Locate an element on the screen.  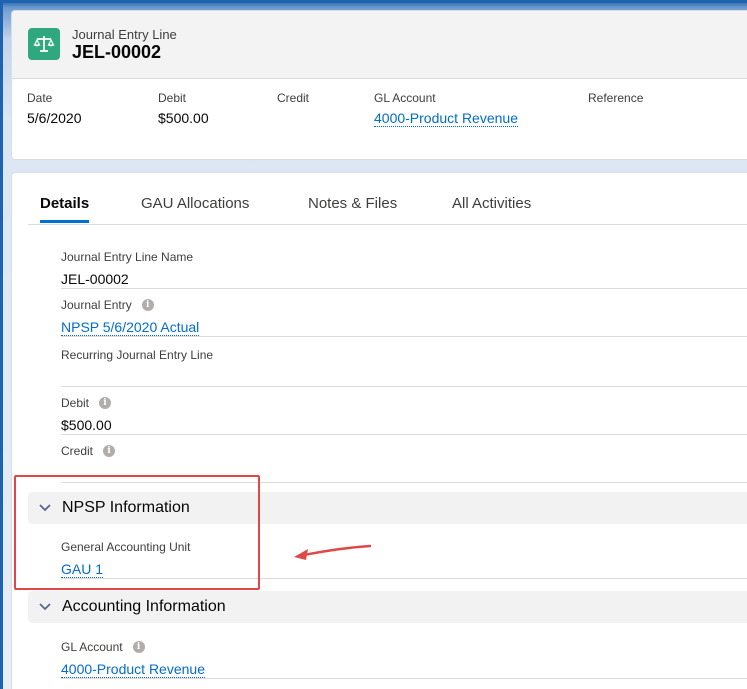
field-journal-entry: Journal Entry i NPSP 5/6/2020 Actual is located at coordinates (404, 313).